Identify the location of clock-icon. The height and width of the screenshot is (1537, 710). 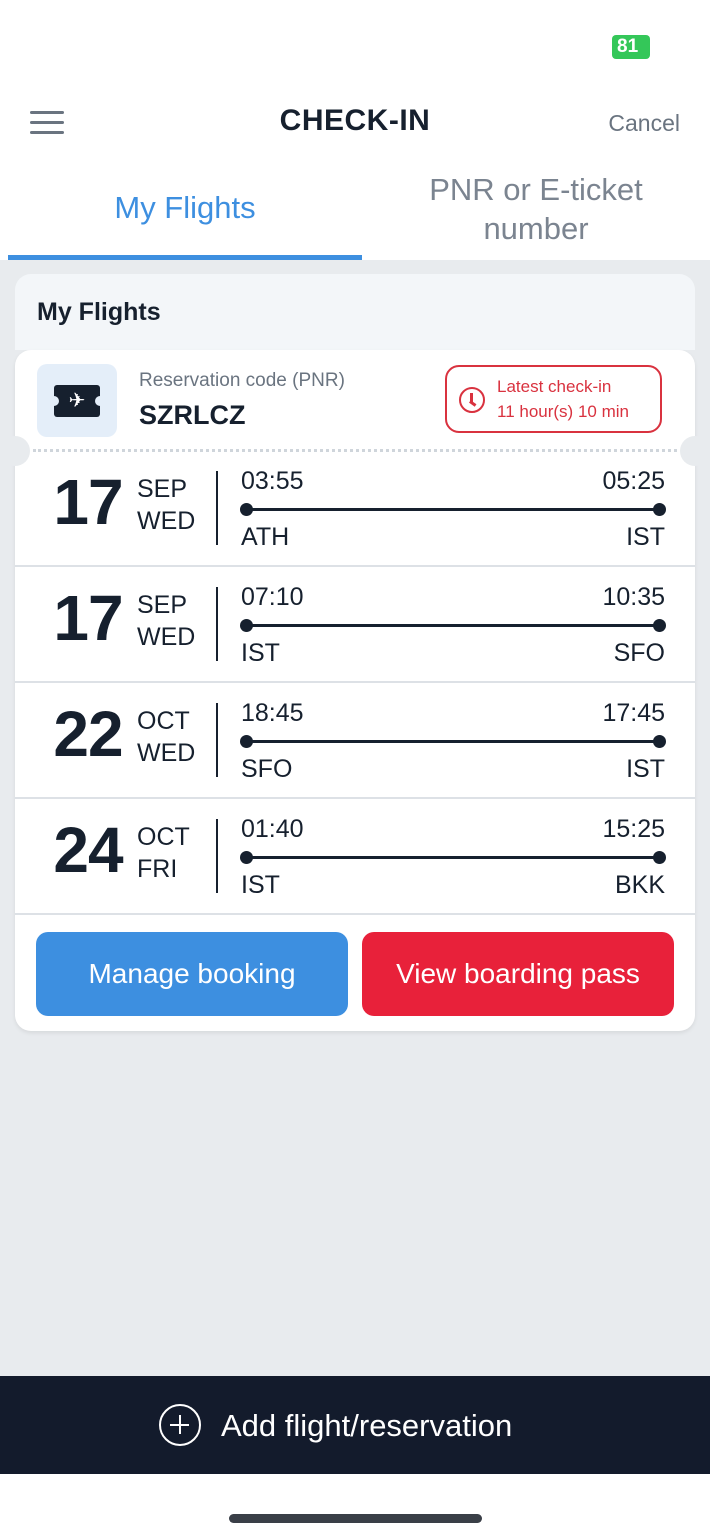
(472, 400).